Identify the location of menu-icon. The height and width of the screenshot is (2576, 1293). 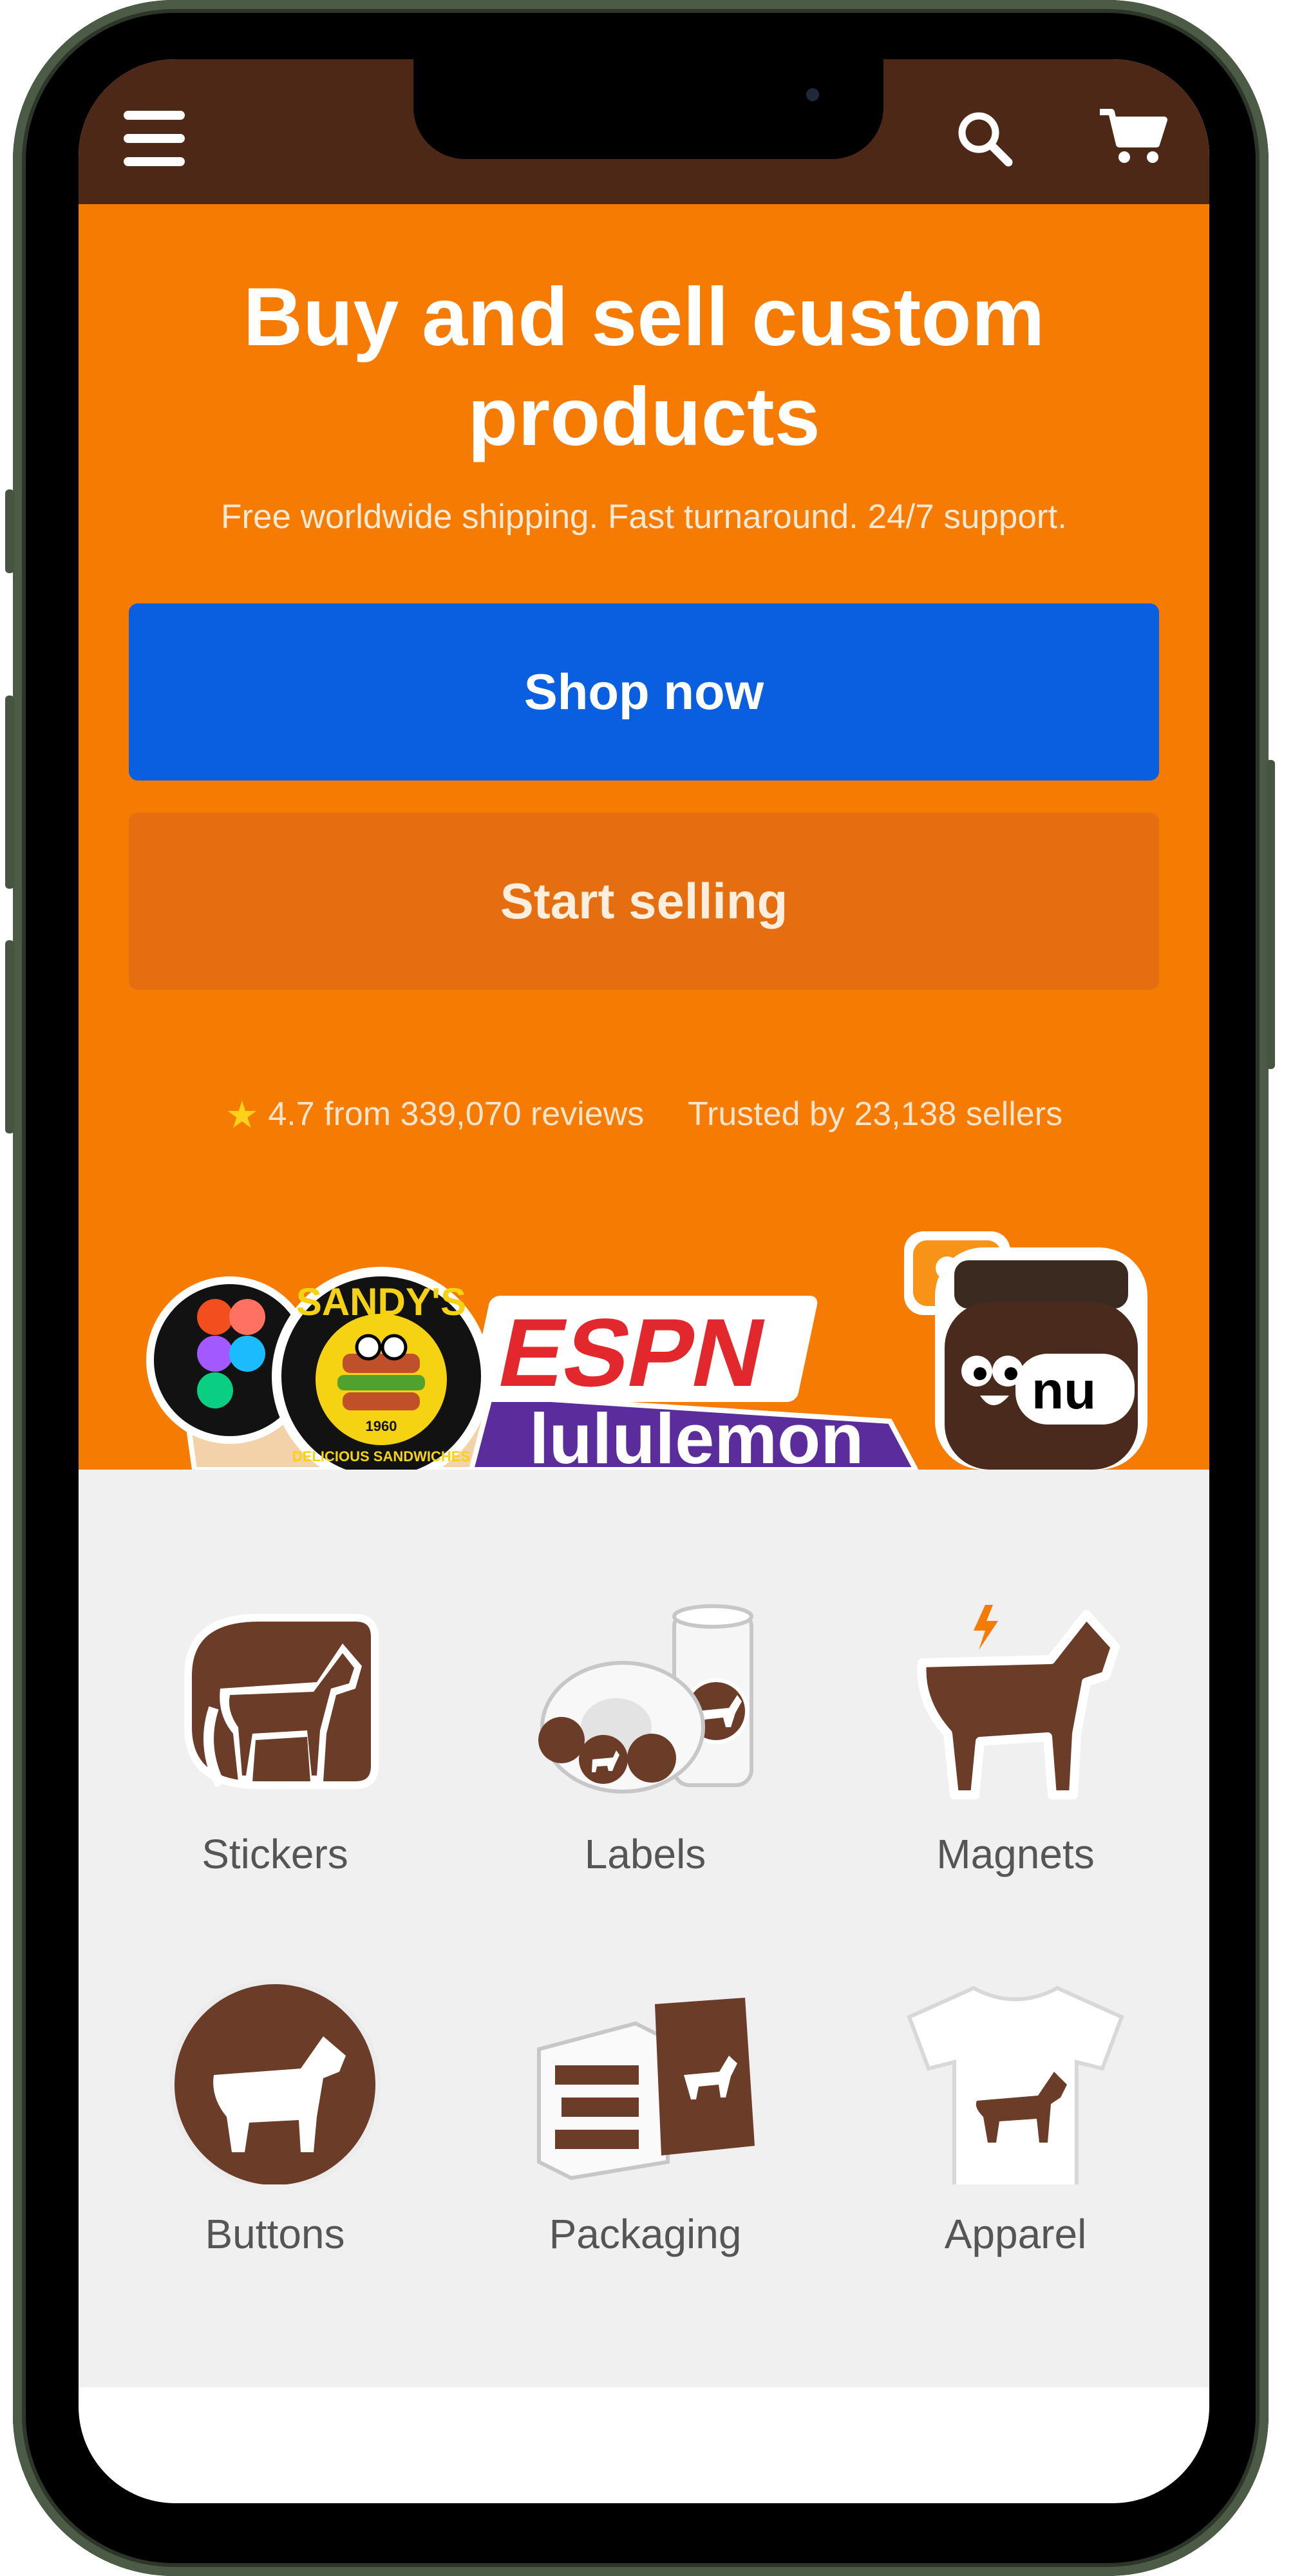
(154, 139).